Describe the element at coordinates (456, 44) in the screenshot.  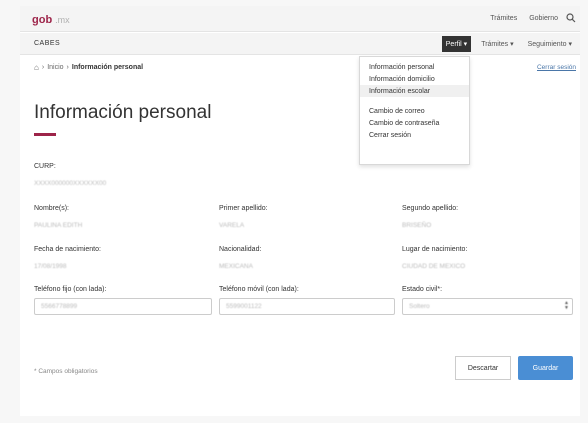
I see `menu-perfil: Perfil ▾` at that location.